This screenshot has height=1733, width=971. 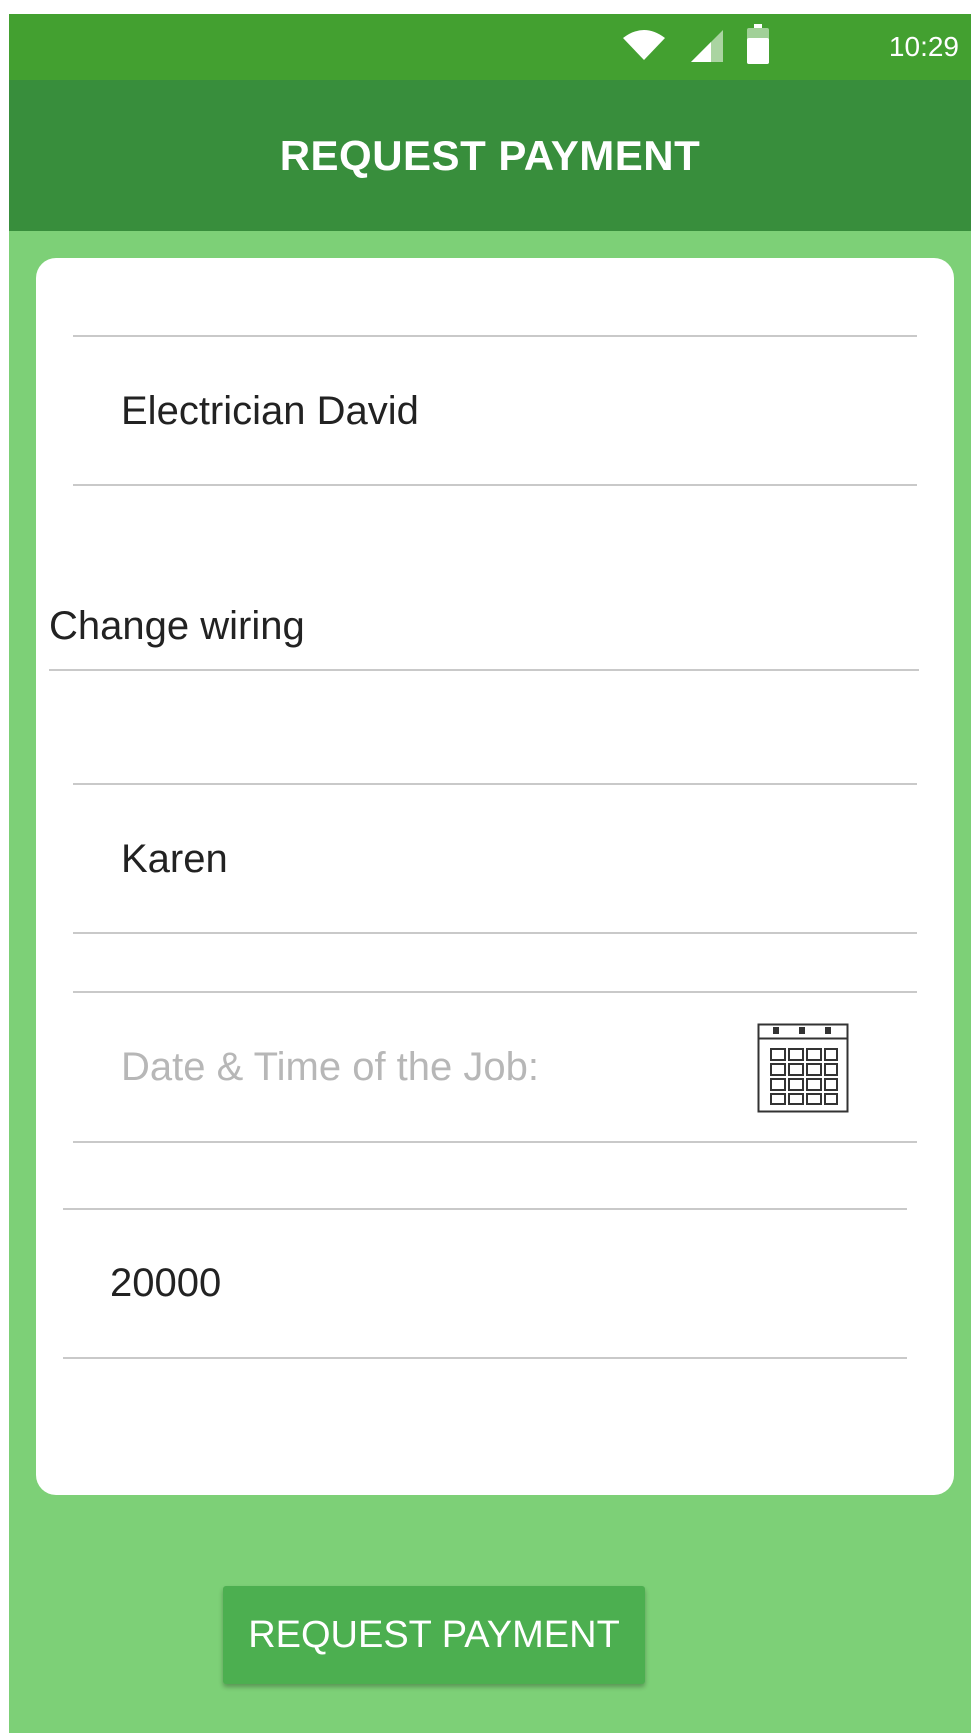 What do you see at coordinates (434, 1635) in the screenshot?
I see `request-payment-button: REQUEST PAYMENT` at bounding box center [434, 1635].